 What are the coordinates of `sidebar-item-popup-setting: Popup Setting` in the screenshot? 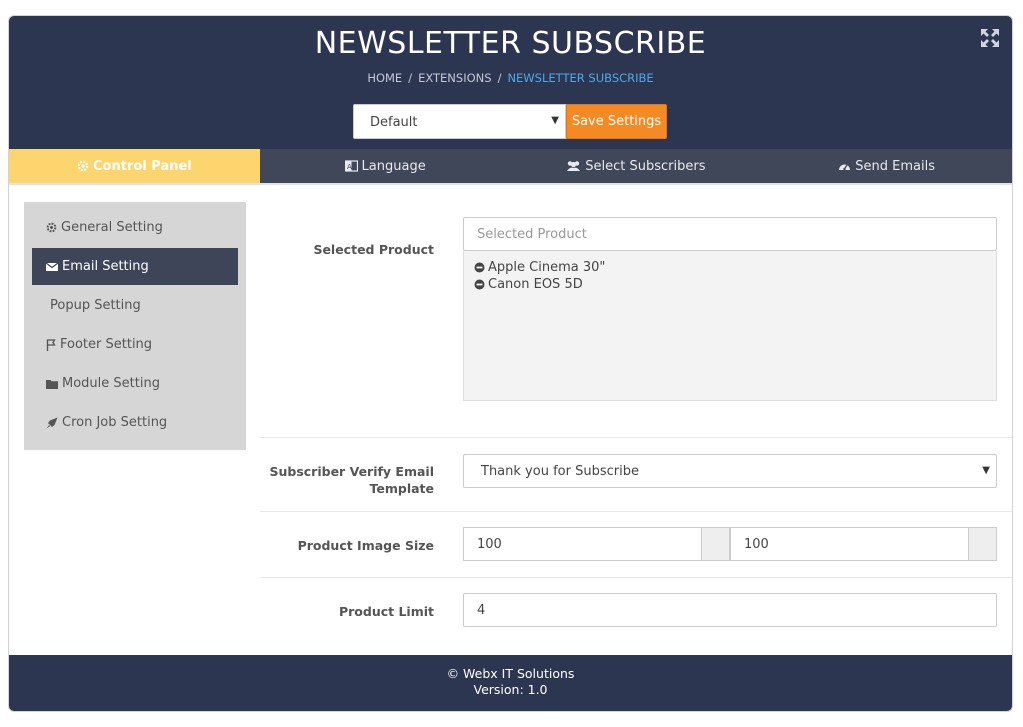 It's located at (135, 305).